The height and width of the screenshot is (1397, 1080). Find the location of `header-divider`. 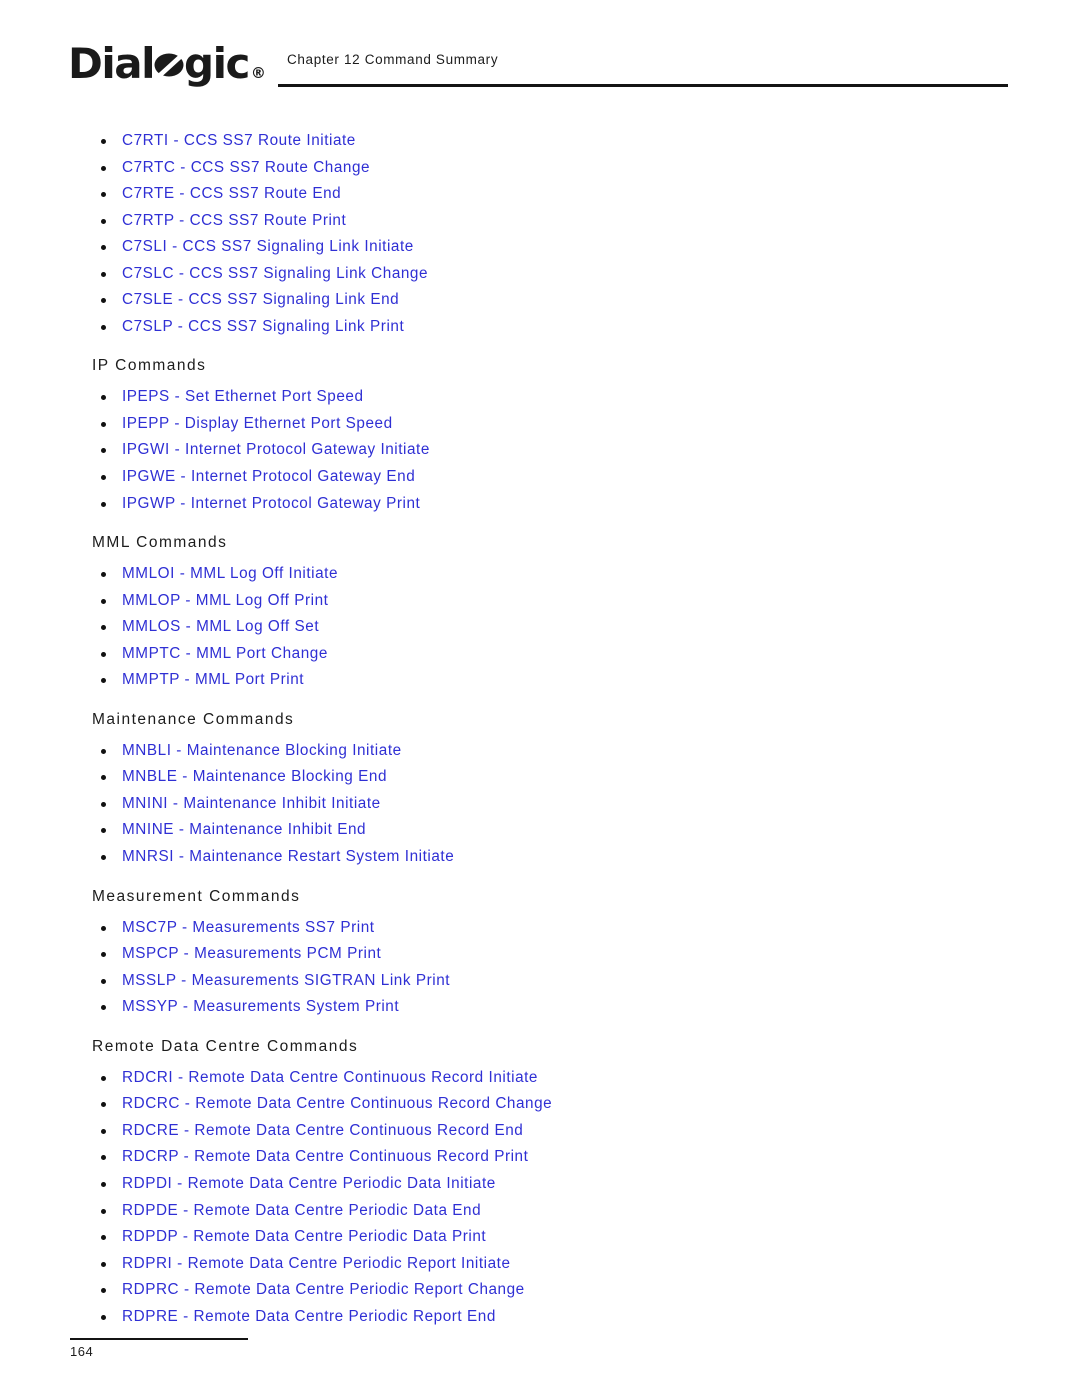

header-divider is located at coordinates (643, 85).